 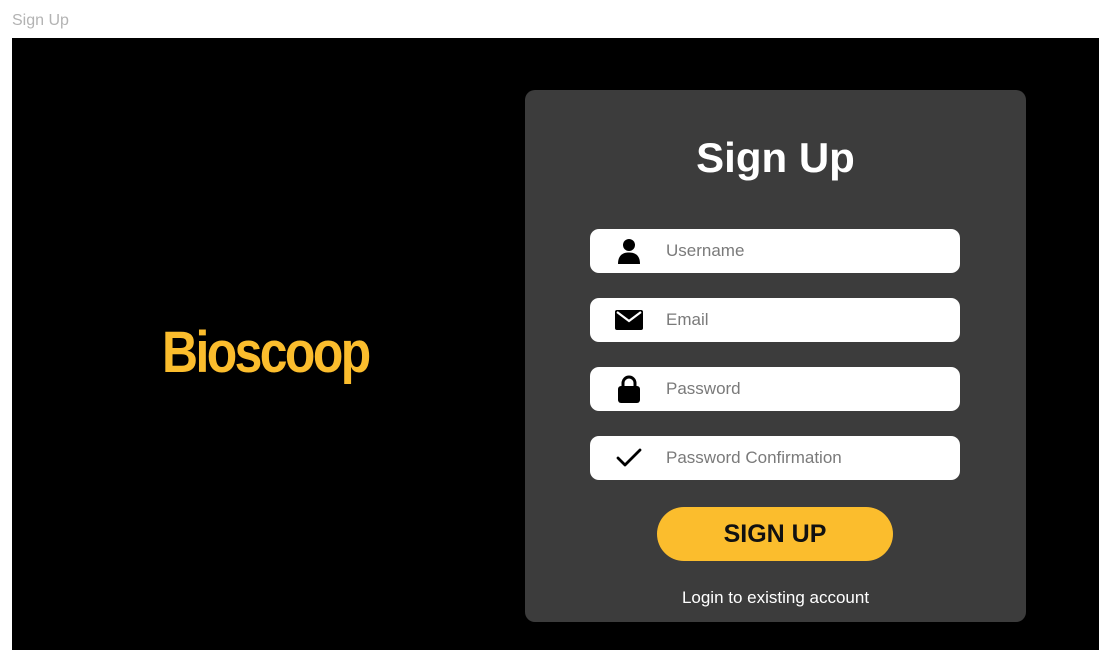 I want to click on password-confirmation-field-container, so click(x=775, y=458).